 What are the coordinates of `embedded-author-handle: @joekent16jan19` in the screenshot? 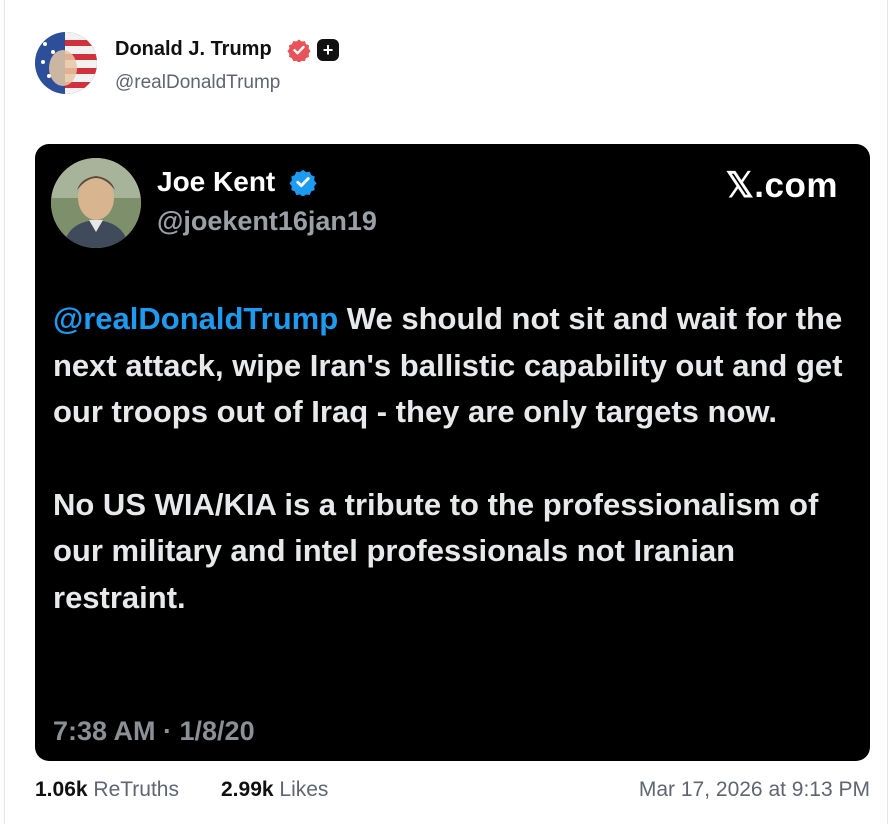 It's located at (267, 221).